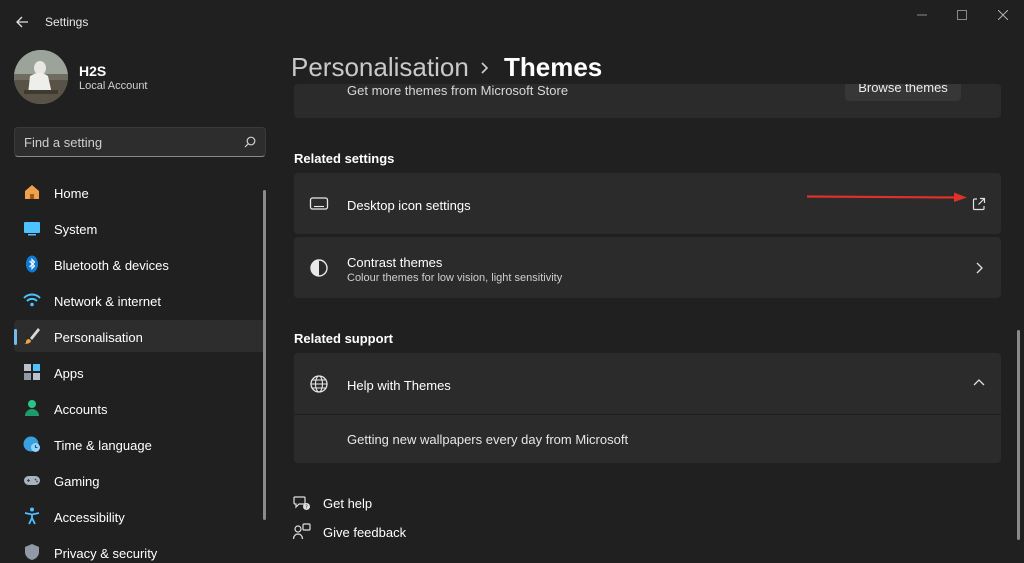 The height and width of the screenshot is (563, 1024). I want to click on sidebar-item-label: Apps, so click(69, 373).